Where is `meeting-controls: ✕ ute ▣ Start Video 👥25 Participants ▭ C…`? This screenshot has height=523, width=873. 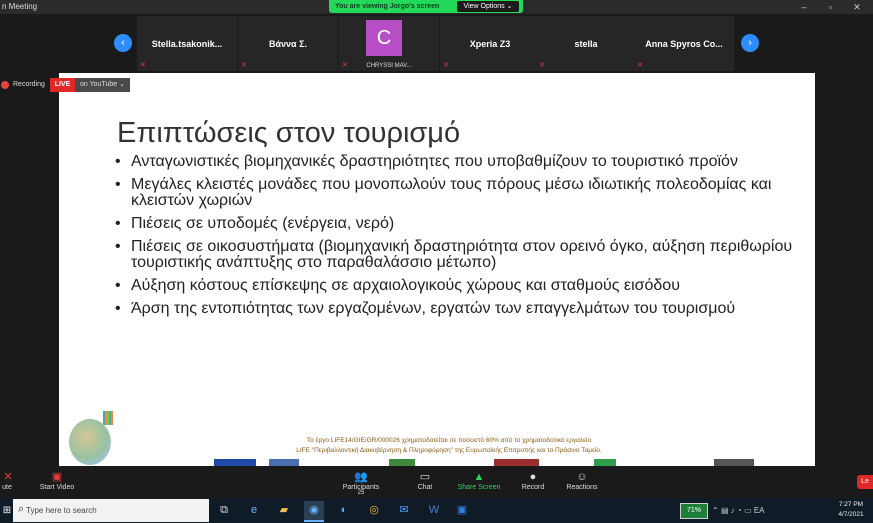 meeting-controls: ✕ ute ▣ Start Video 👥25 Participants ▭ C… is located at coordinates (436, 482).